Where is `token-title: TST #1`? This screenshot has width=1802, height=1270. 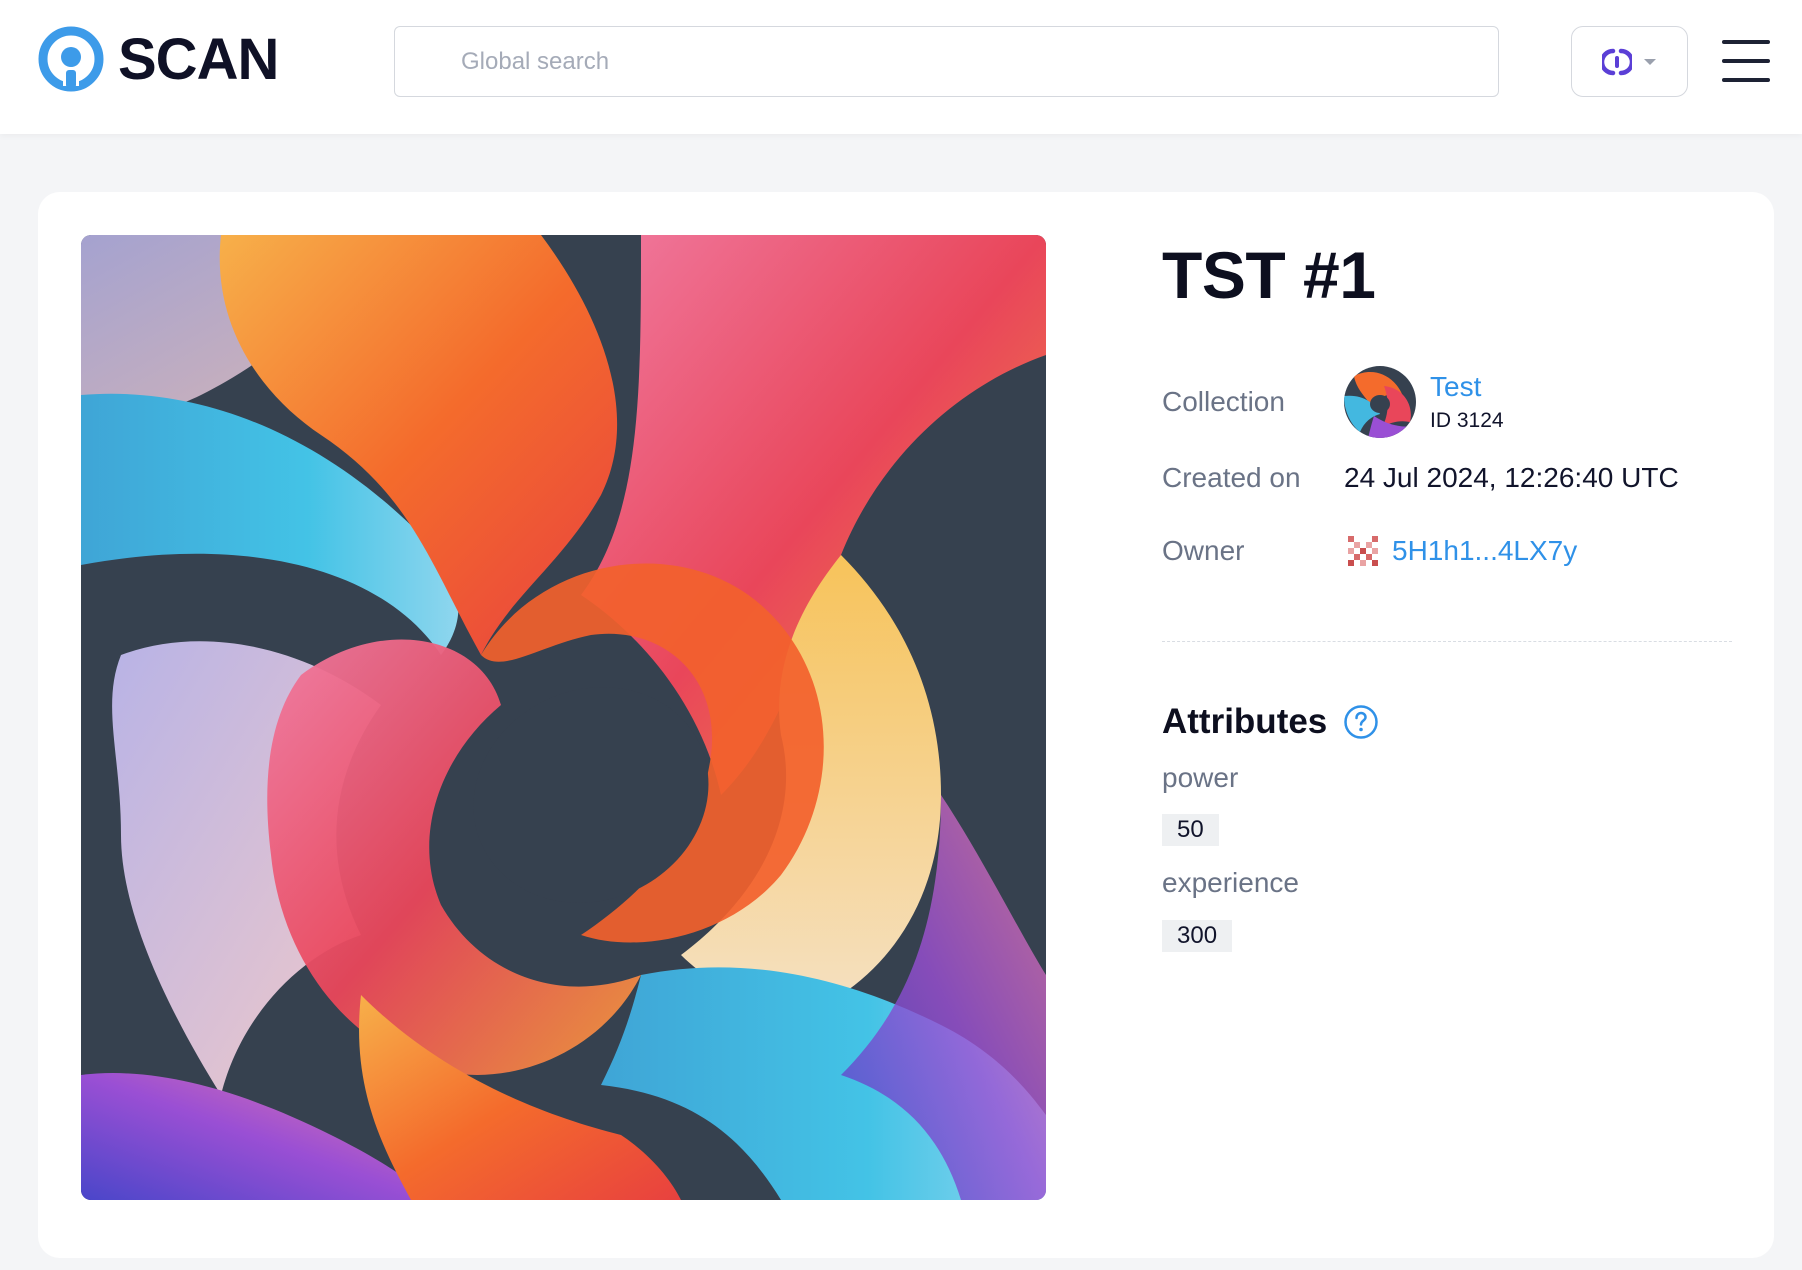 token-title: TST #1 is located at coordinates (1269, 275).